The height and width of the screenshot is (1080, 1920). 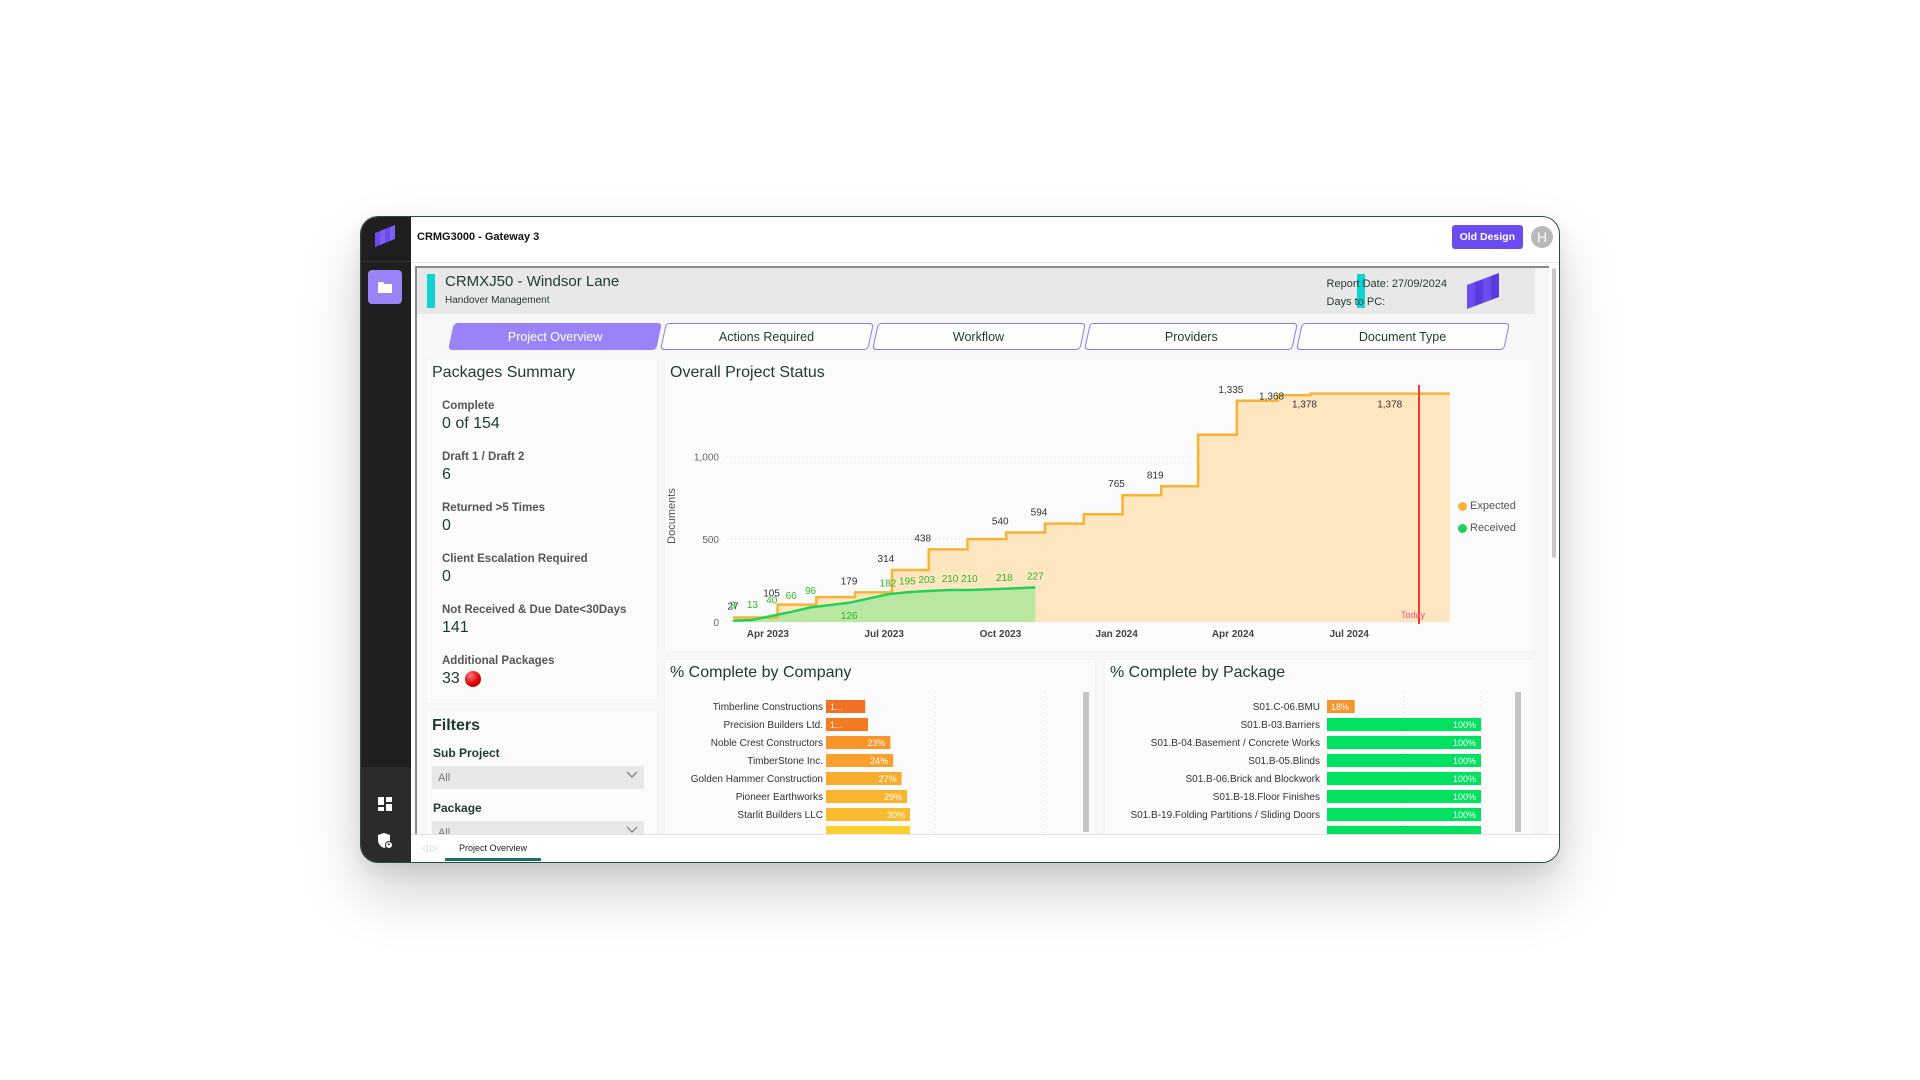 I want to click on app-logo-icon, so click(x=385, y=237).